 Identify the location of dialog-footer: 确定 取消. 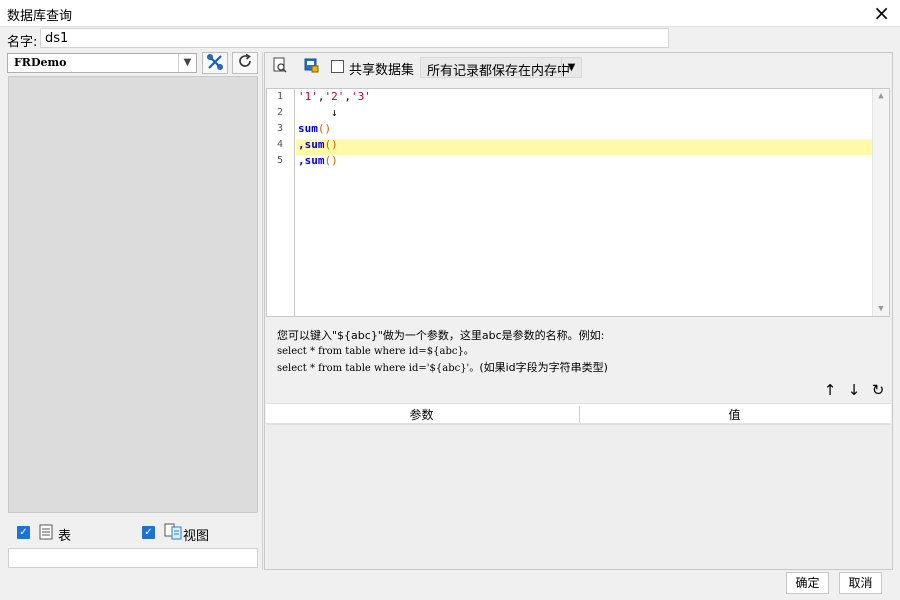
(450, 585).